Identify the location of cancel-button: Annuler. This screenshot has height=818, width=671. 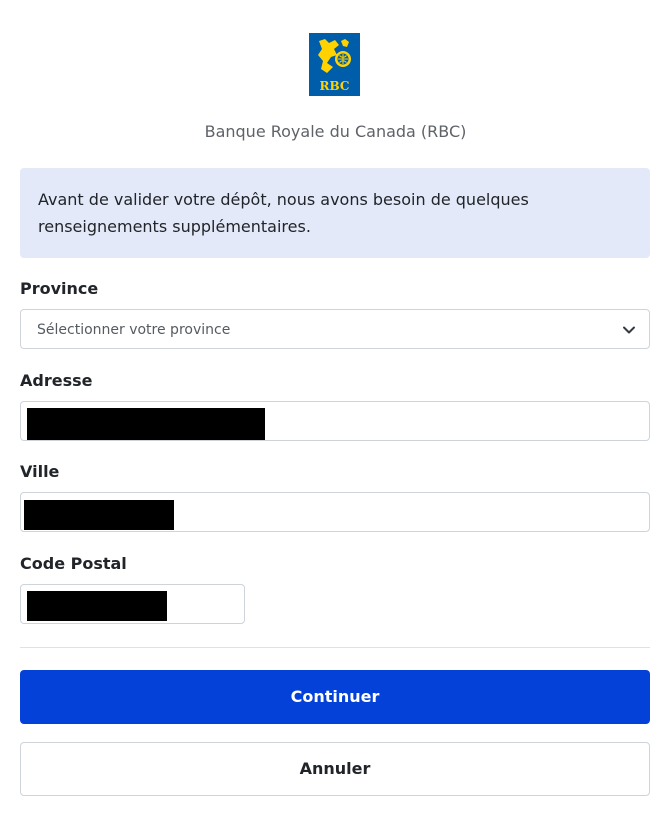
(335, 769).